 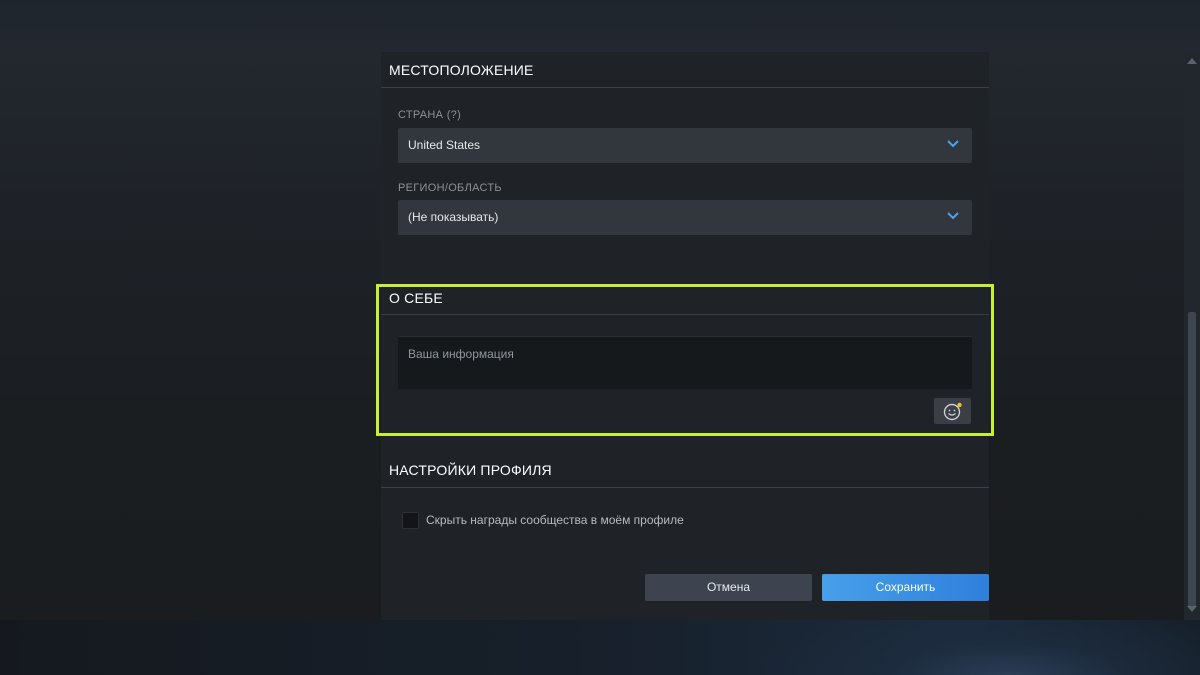 I want to click on country-select: United States, so click(x=685, y=145).